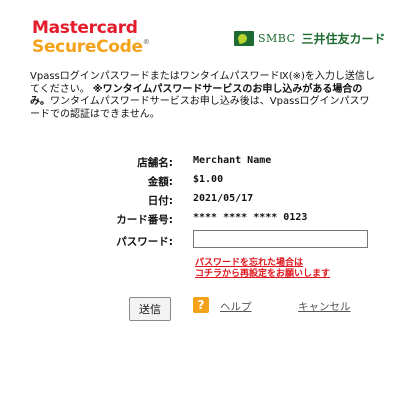  I want to click on amount-value: $1.00, so click(208, 179).